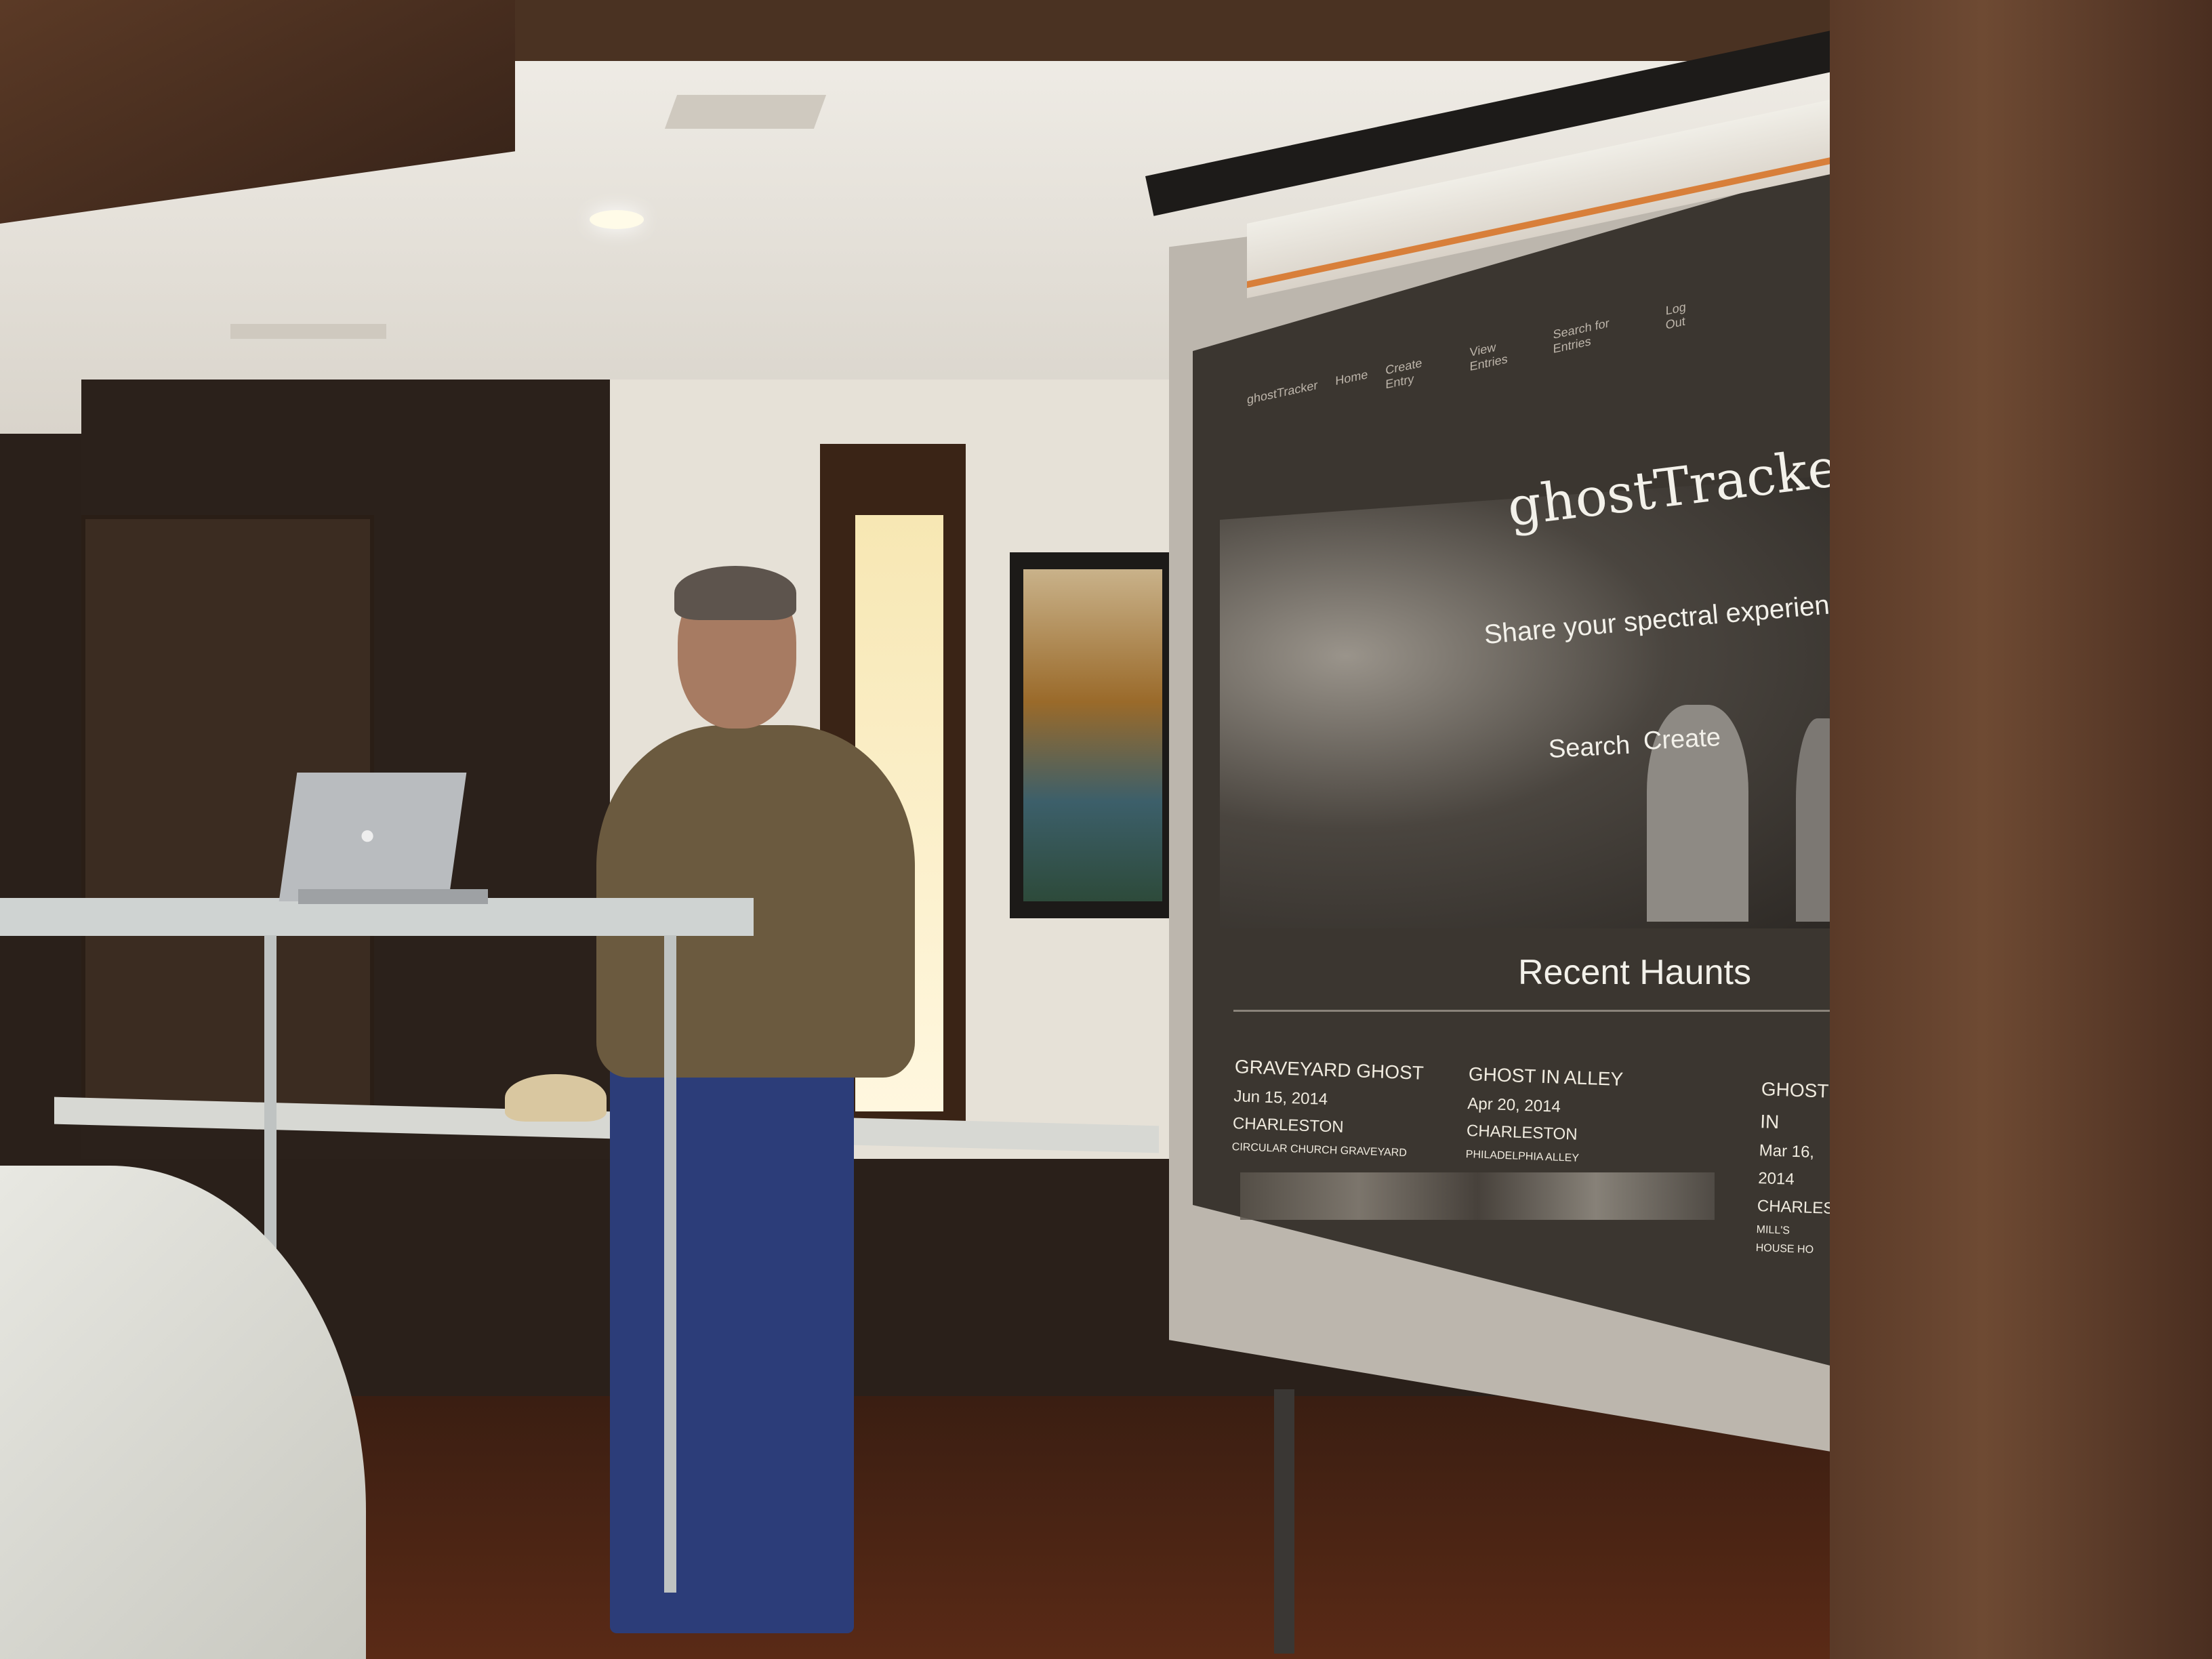 This screenshot has width=2212, height=1659. Describe the element at coordinates (1786, 1165) in the screenshot. I see `haunt-date: Mar 16, 2014` at that location.